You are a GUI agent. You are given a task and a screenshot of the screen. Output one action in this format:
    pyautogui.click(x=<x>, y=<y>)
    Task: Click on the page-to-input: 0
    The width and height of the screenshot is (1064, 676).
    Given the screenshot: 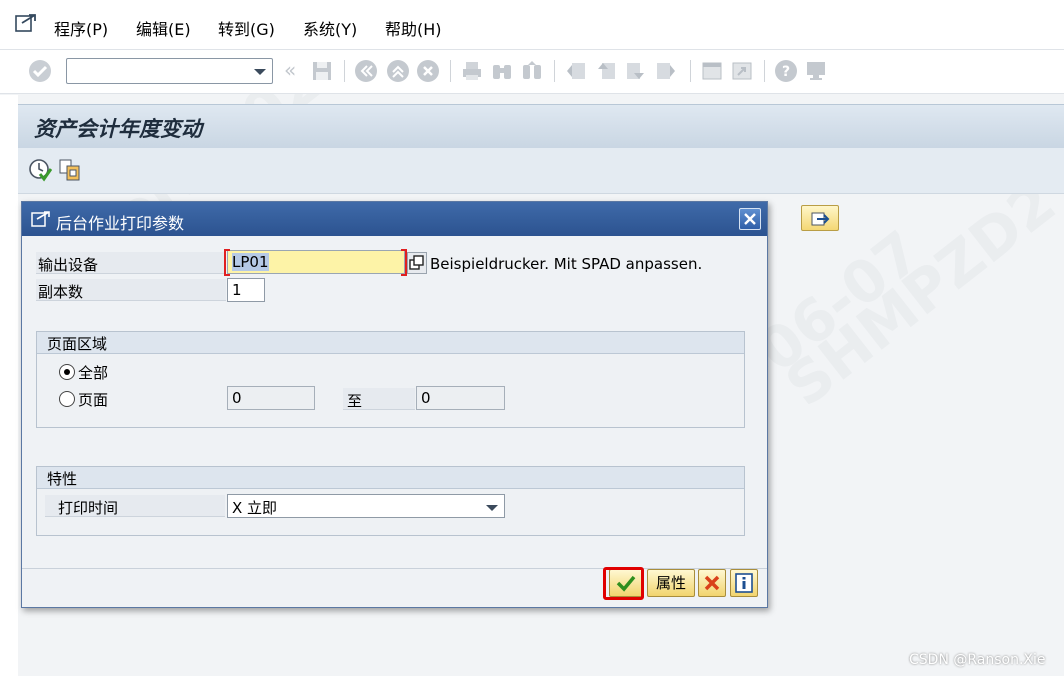 What is the action you would take?
    pyautogui.click(x=460, y=398)
    